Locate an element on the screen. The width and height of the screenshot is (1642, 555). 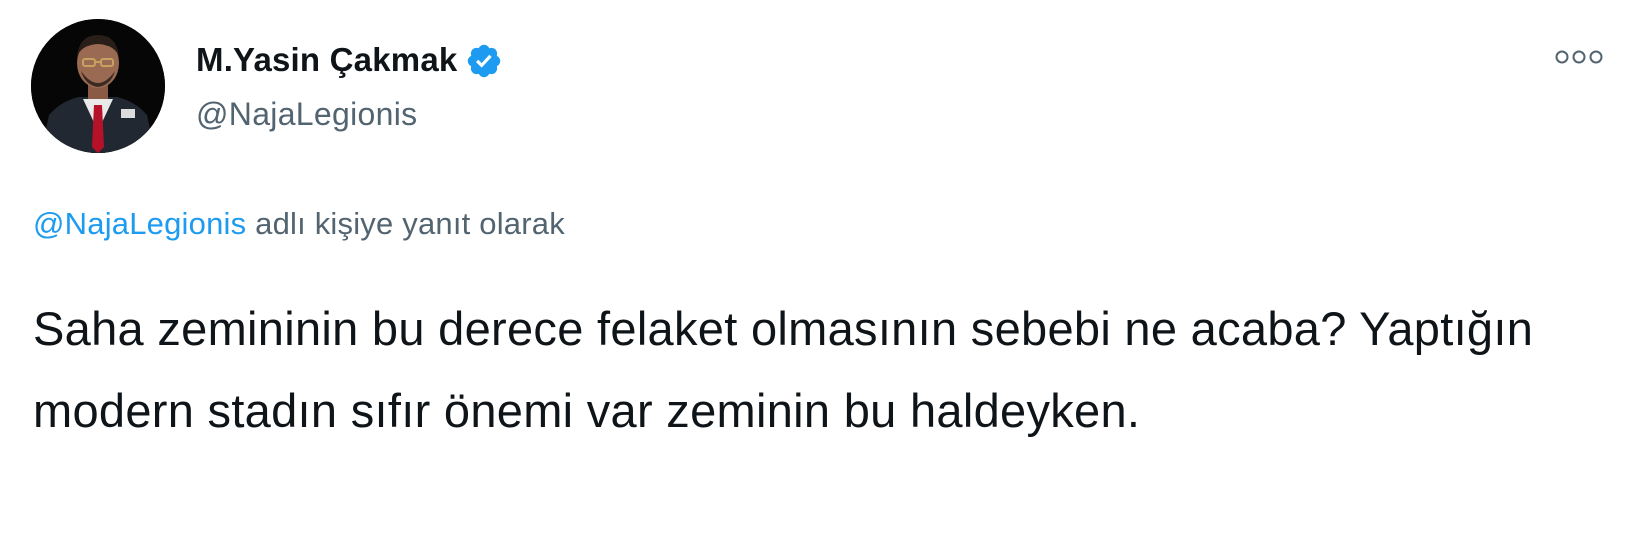
reply-context: @NajaLegionis adlı kişiye yanıt olarak is located at coordinates (299, 224).